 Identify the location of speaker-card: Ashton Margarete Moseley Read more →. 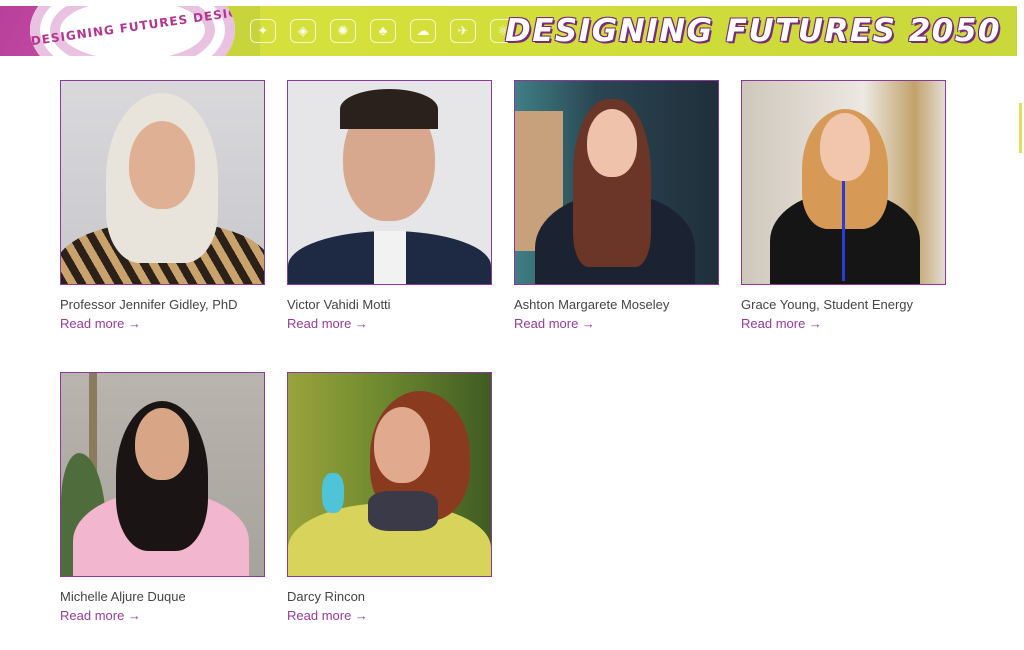
(616, 205).